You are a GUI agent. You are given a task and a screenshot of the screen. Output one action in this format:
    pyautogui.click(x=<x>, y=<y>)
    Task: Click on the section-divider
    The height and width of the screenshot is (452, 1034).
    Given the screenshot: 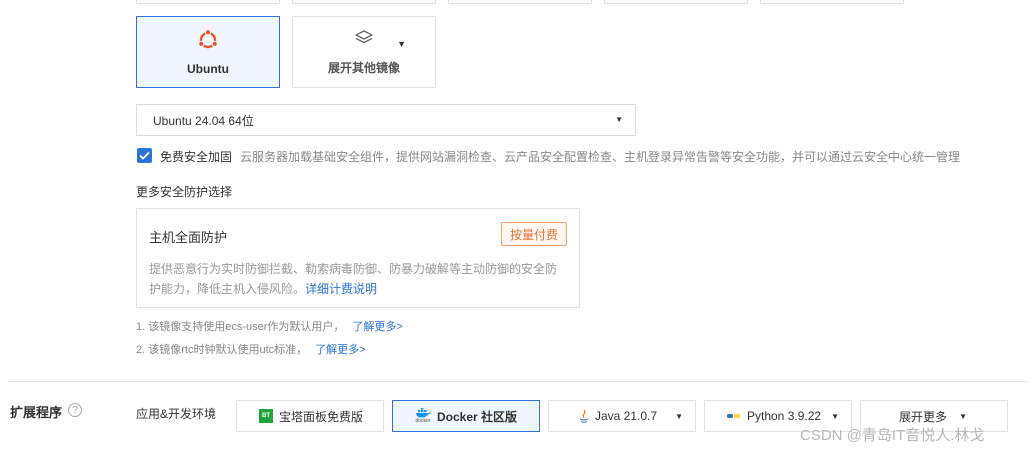 What is the action you would take?
    pyautogui.click(x=518, y=381)
    